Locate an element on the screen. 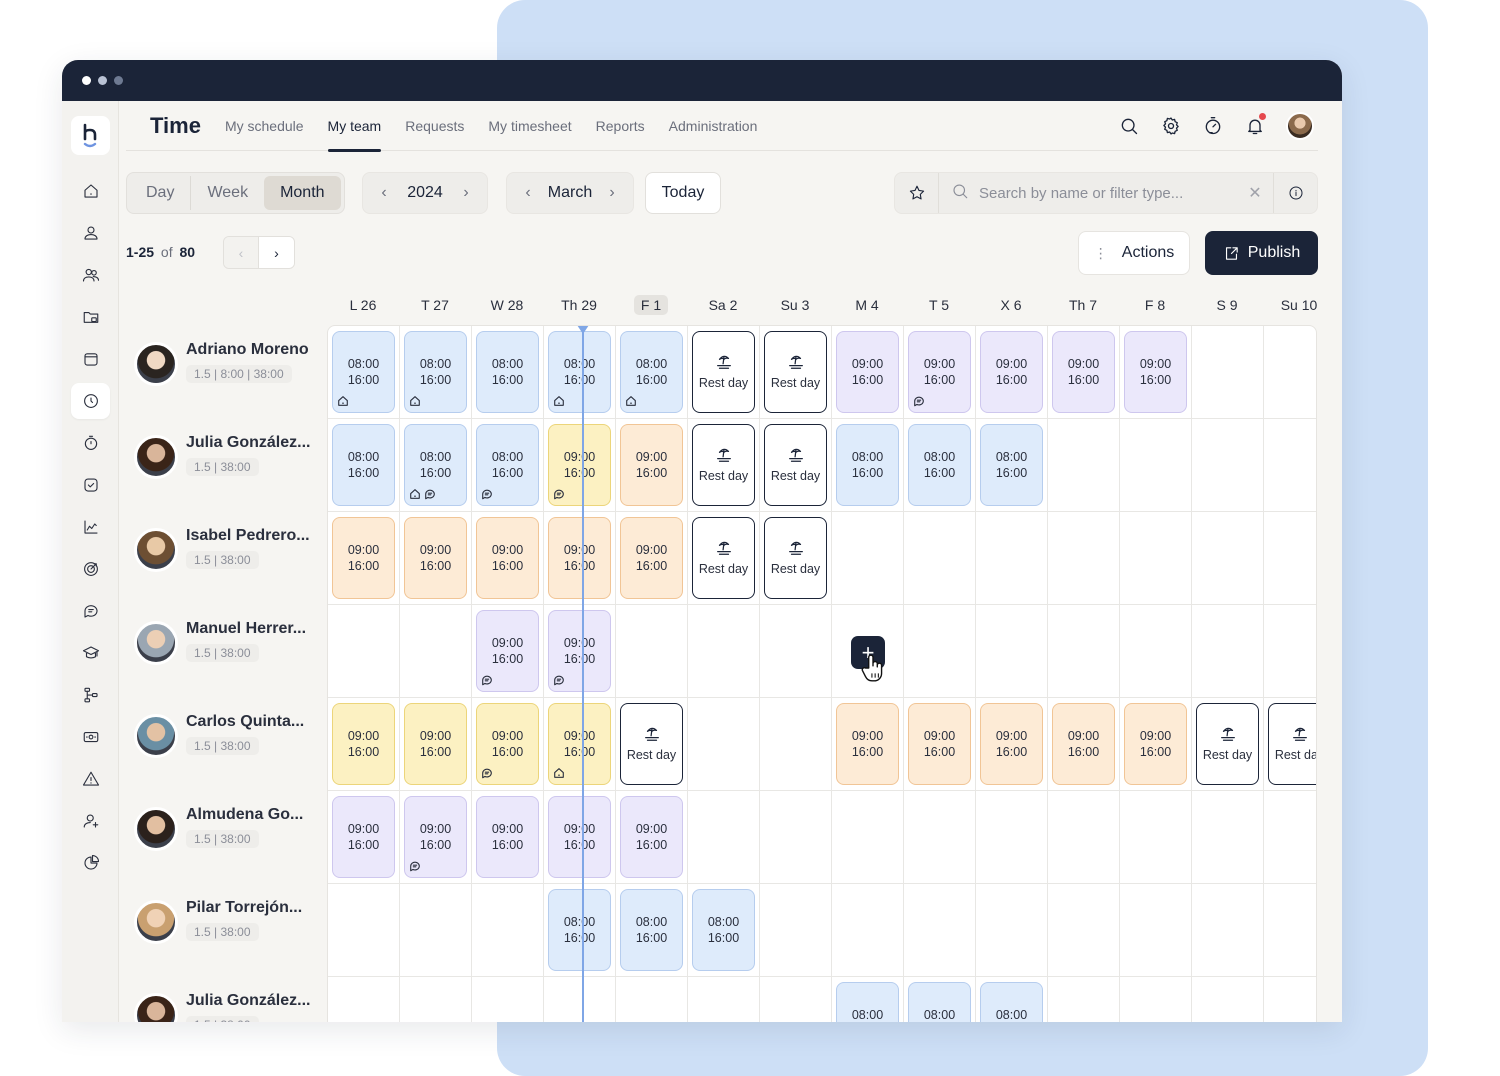 This screenshot has width=1500, height=1076. employee-row: Carlos Quinta... 1.5 | 38:00 is located at coordinates (226, 743).